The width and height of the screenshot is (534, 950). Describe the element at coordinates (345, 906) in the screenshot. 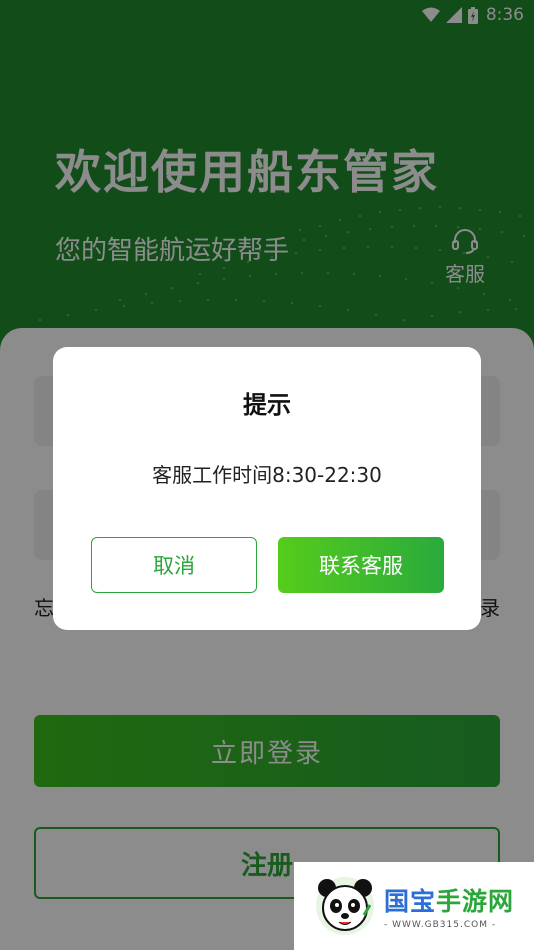

I see `panda-logo-icon` at that location.